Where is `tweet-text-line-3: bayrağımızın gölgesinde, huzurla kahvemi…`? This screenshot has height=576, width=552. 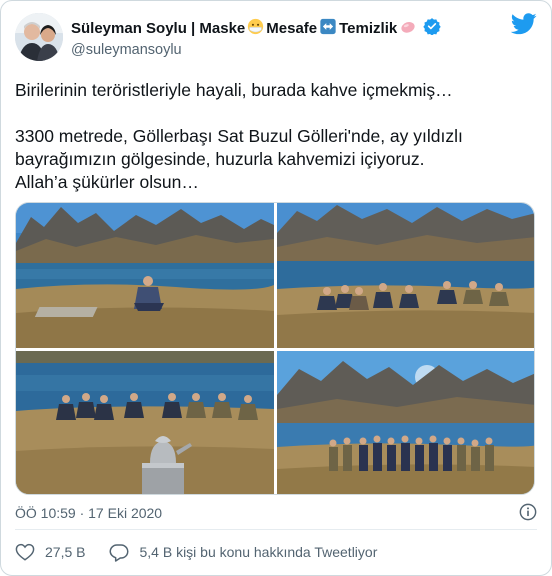
tweet-text-line-3: bayrağımızın gölgesinde, huzurla kahvemi… is located at coordinates (220, 159).